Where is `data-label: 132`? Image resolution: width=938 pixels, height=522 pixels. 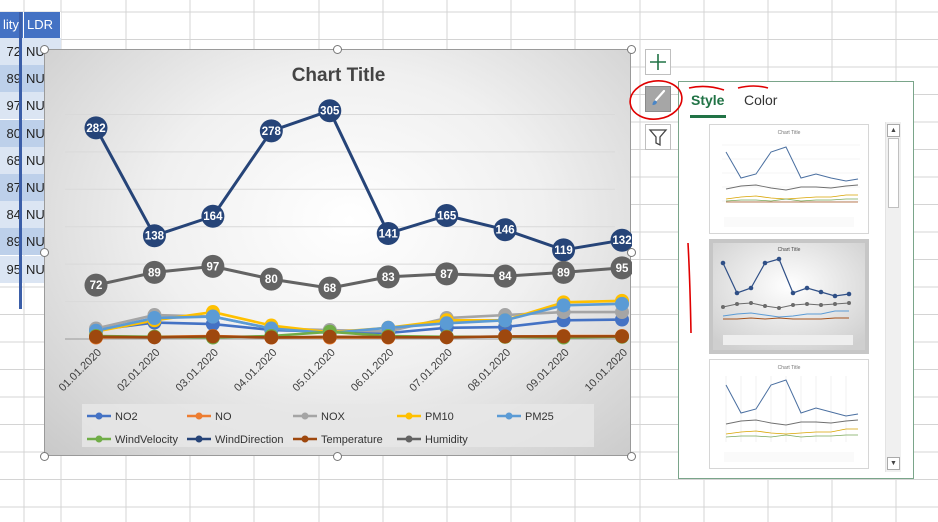 data-label: 132 is located at coordinates (621, 241).